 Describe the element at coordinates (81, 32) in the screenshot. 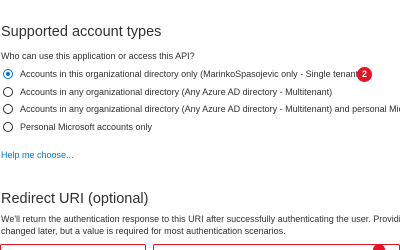

I see `supported-account-types-heading: Supported account types` at that location.